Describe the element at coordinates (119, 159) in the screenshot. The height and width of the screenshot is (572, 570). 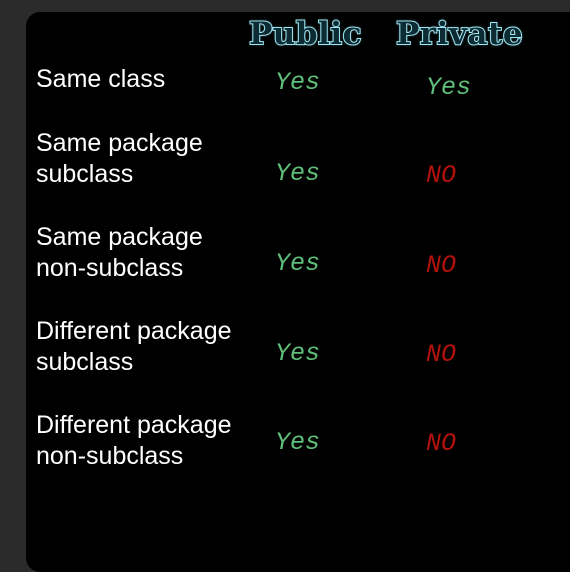
I see `row-label-same-package-subclass: Same package subclass` at that location.